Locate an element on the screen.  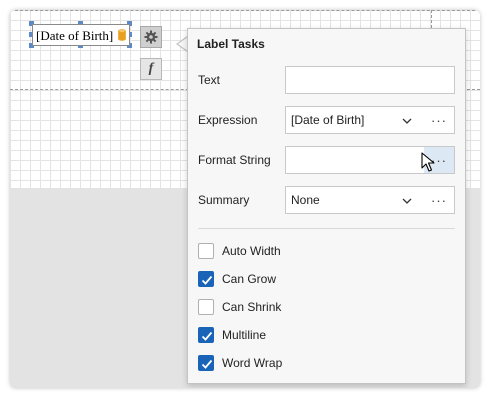
can-grow-checkbox is located at coordinates (206, 279).